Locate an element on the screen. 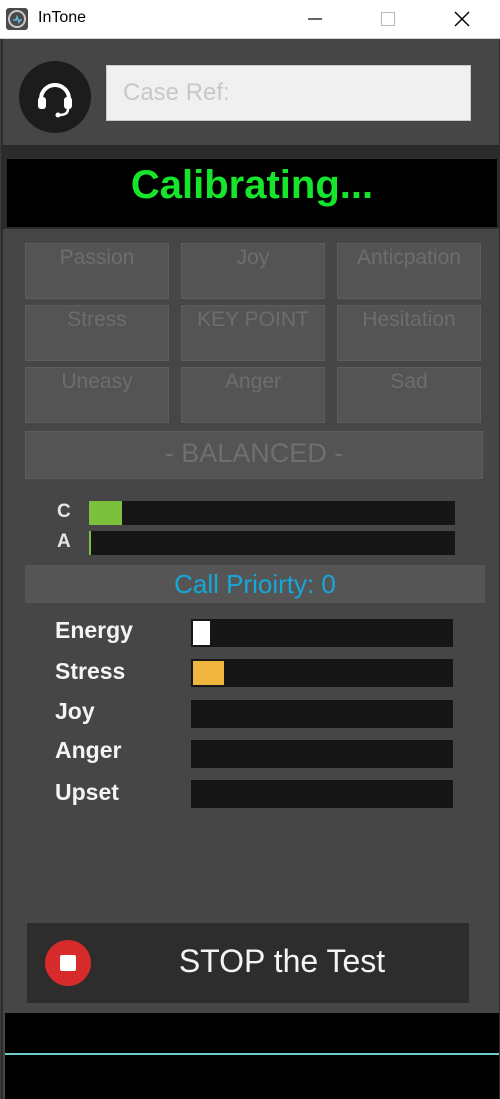 The width and height of the screenshot is (500, 1099). meter-label-joy: Joy is located at coordinates (75, 711).